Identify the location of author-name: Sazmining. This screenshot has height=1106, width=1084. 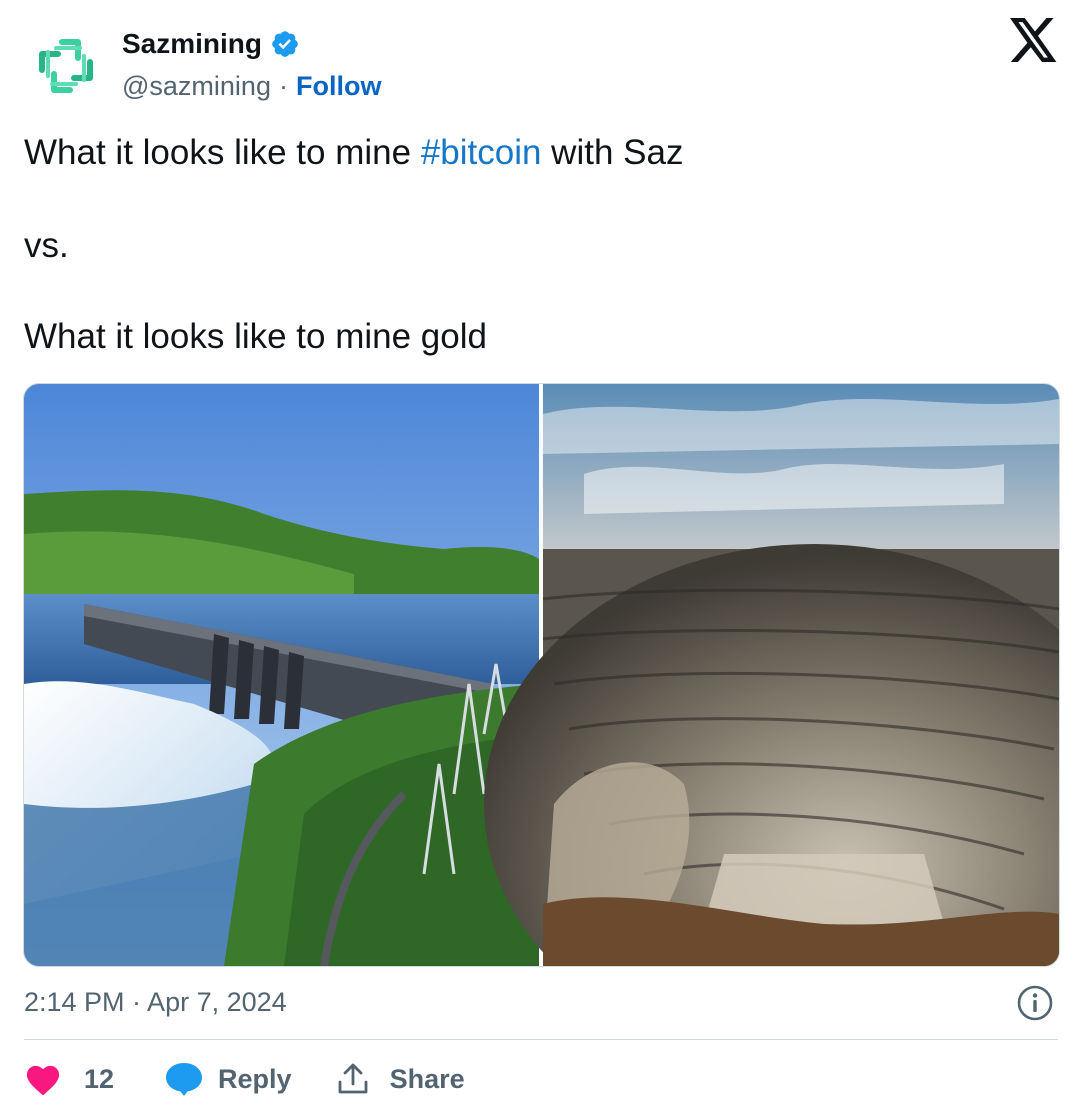
(192, 44).